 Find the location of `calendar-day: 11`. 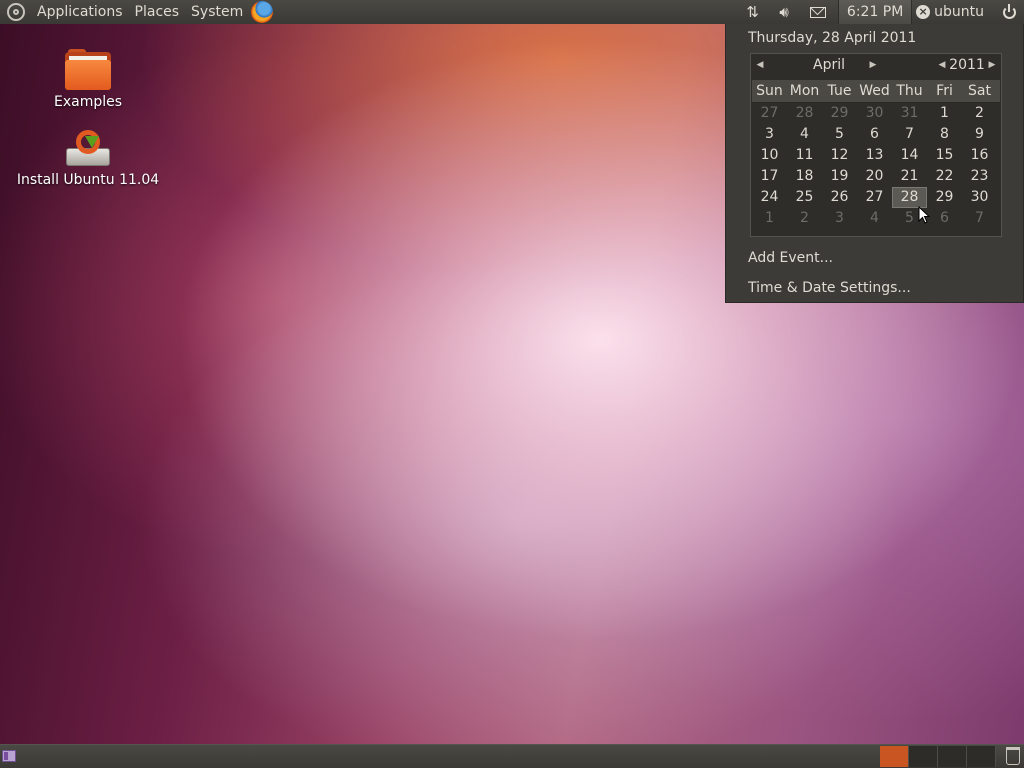

calendar-day: 11 is located at coordinates (804, 155).